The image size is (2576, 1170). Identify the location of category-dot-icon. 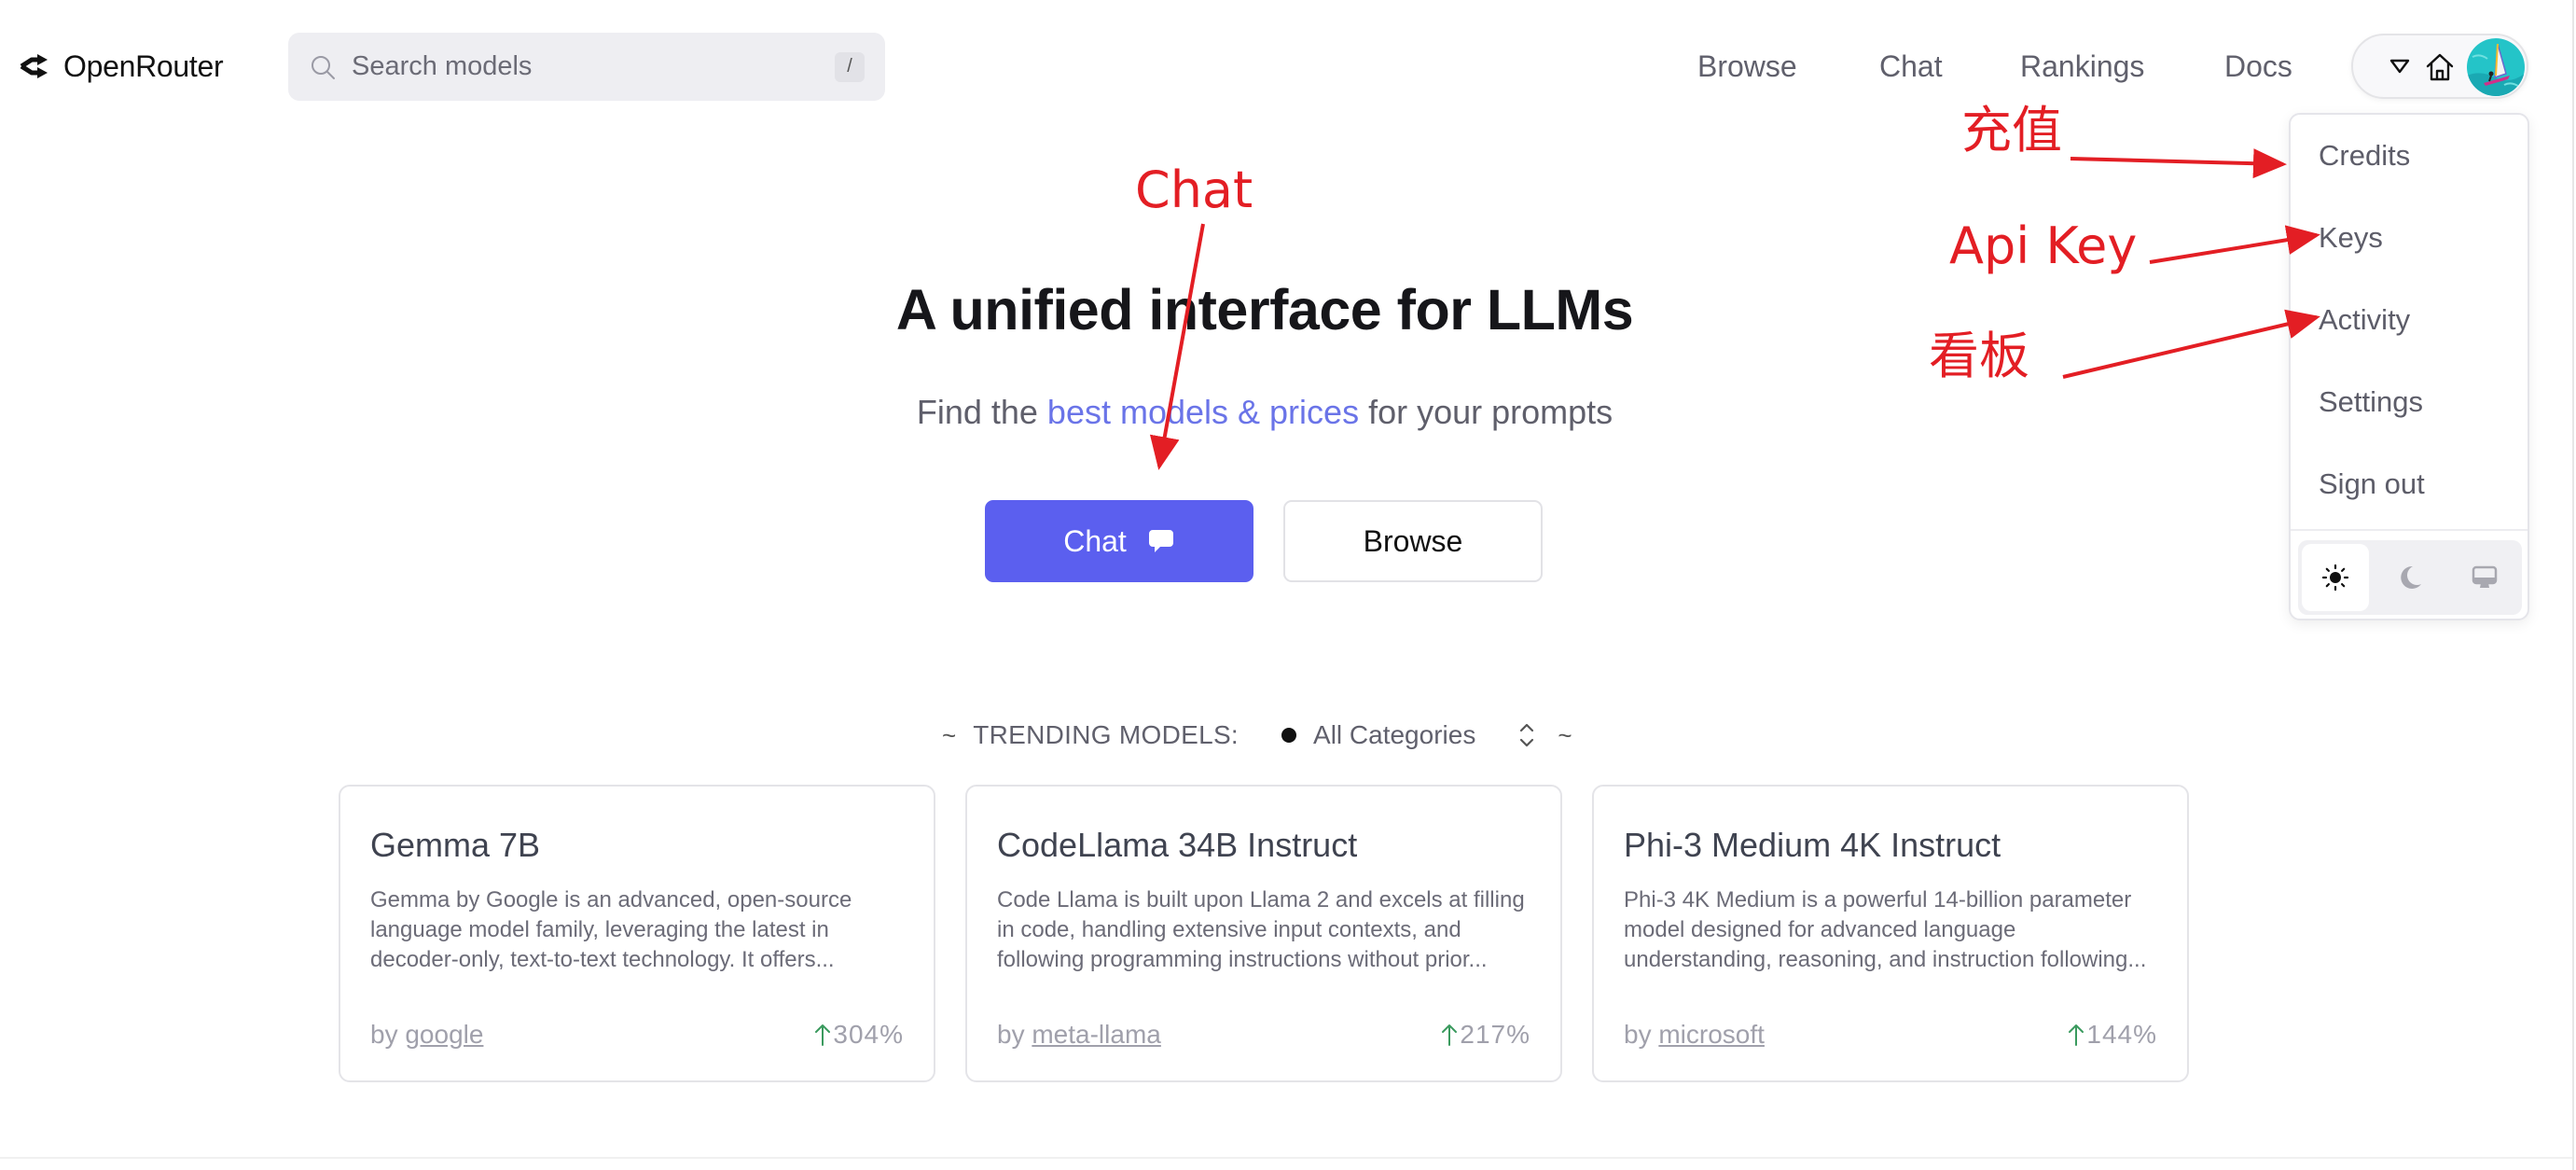
(1289, 735).